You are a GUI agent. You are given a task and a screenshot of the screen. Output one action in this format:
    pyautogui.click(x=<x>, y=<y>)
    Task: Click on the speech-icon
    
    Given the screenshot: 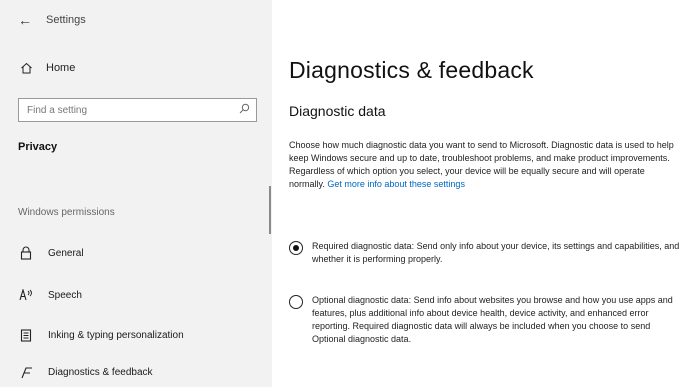 What is the action you would take?
    pyautogui.click(x=26, y=295)
    